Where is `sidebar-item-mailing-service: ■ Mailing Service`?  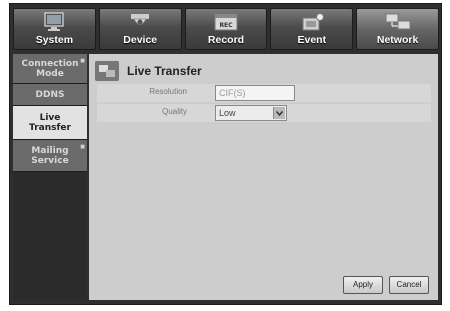
sidebar-item-mailing-service: ■ Mailing Service is located at coordinates (50, 156).